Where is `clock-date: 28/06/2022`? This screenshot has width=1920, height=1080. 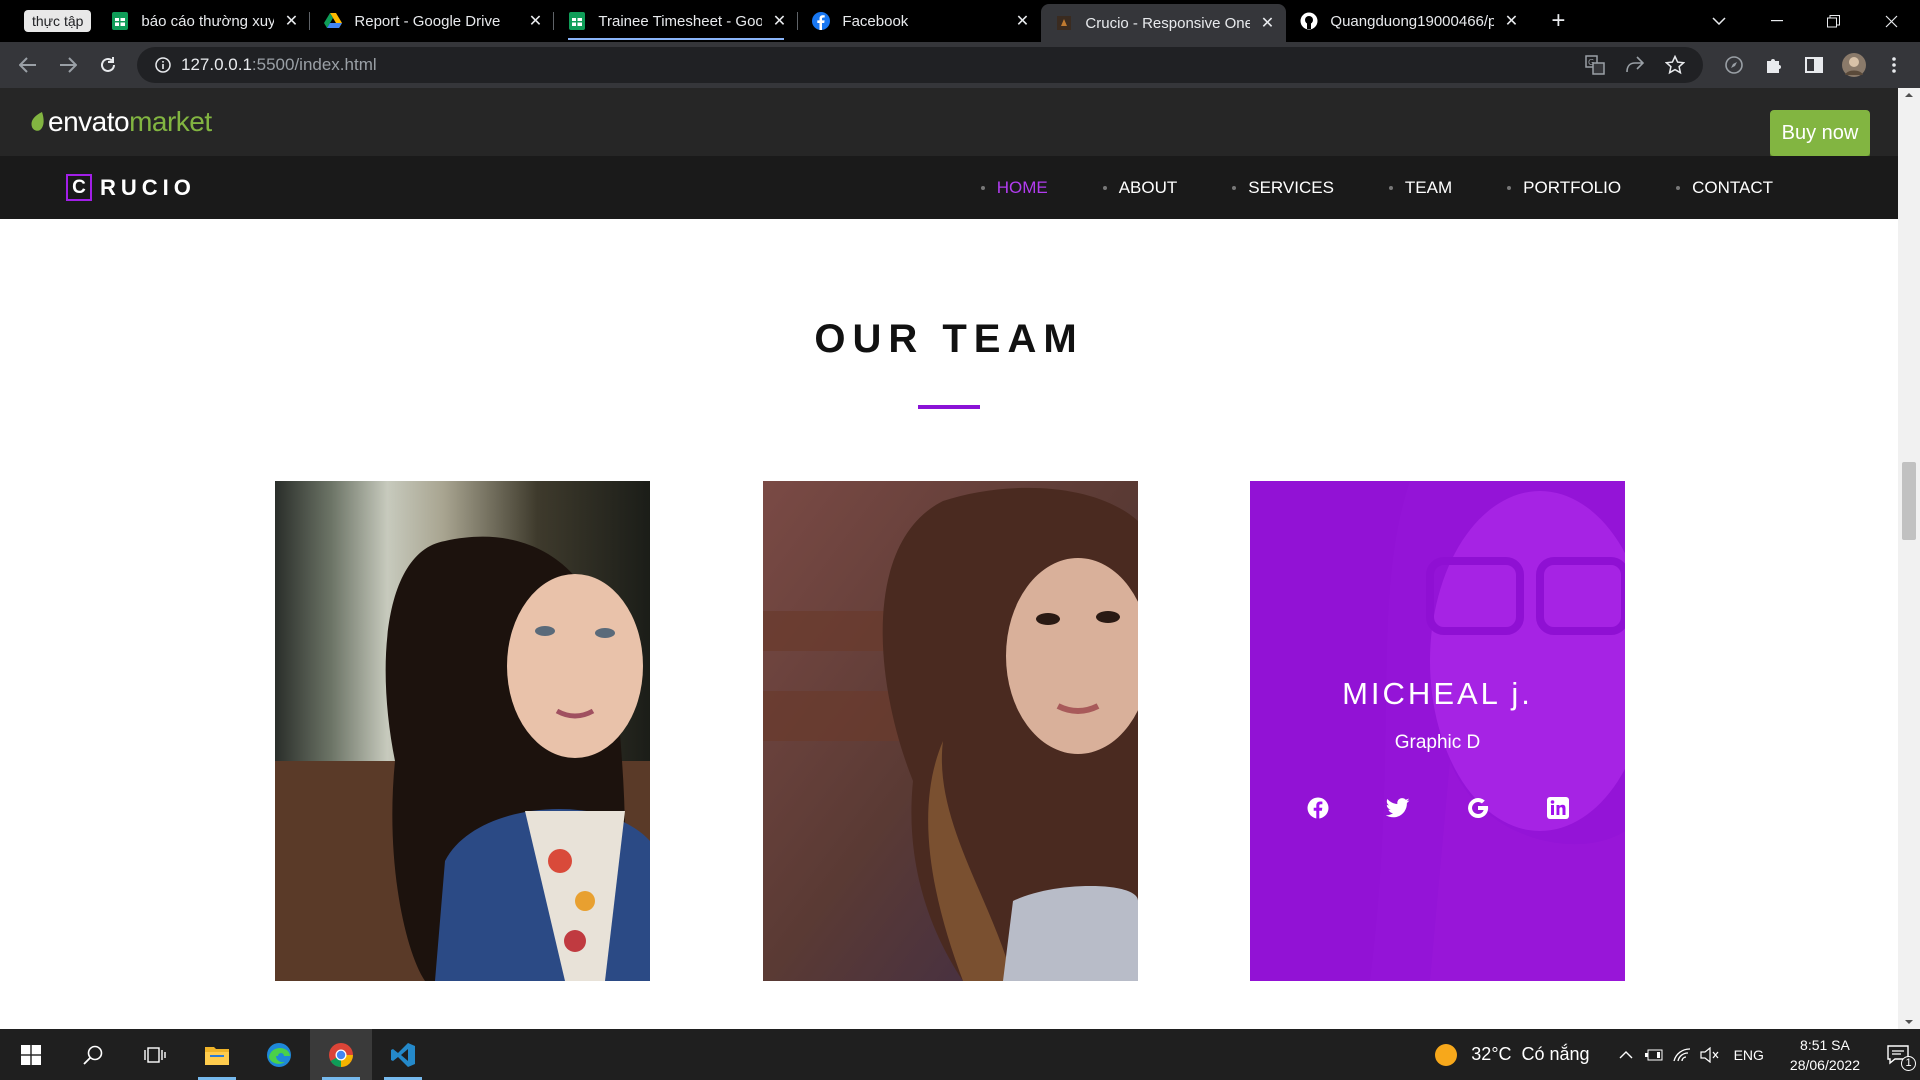
clock-date: 28/06/2022 is located at coordinates (1824, 1064).